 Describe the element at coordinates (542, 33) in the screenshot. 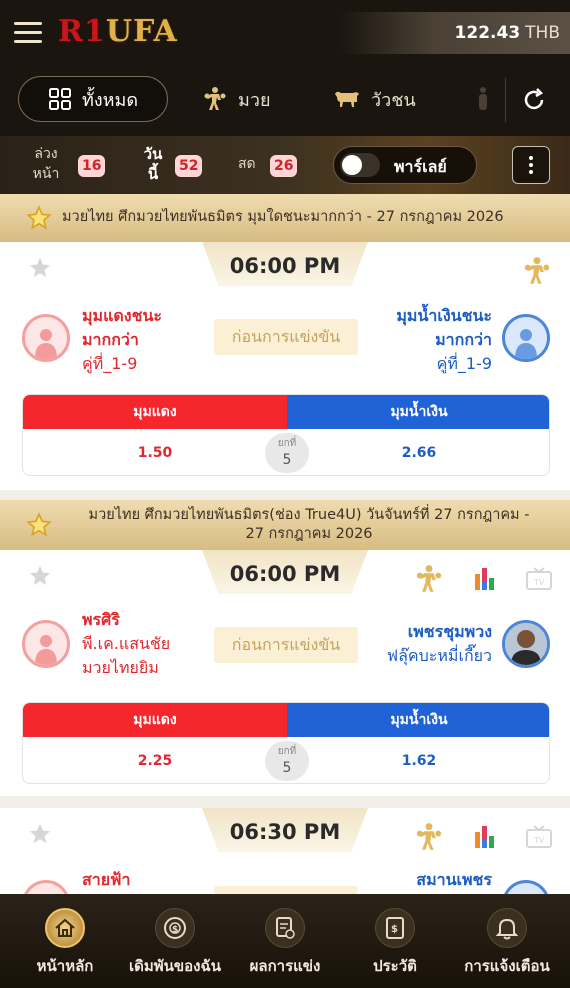

I see `balance-currency: THB` at that location.